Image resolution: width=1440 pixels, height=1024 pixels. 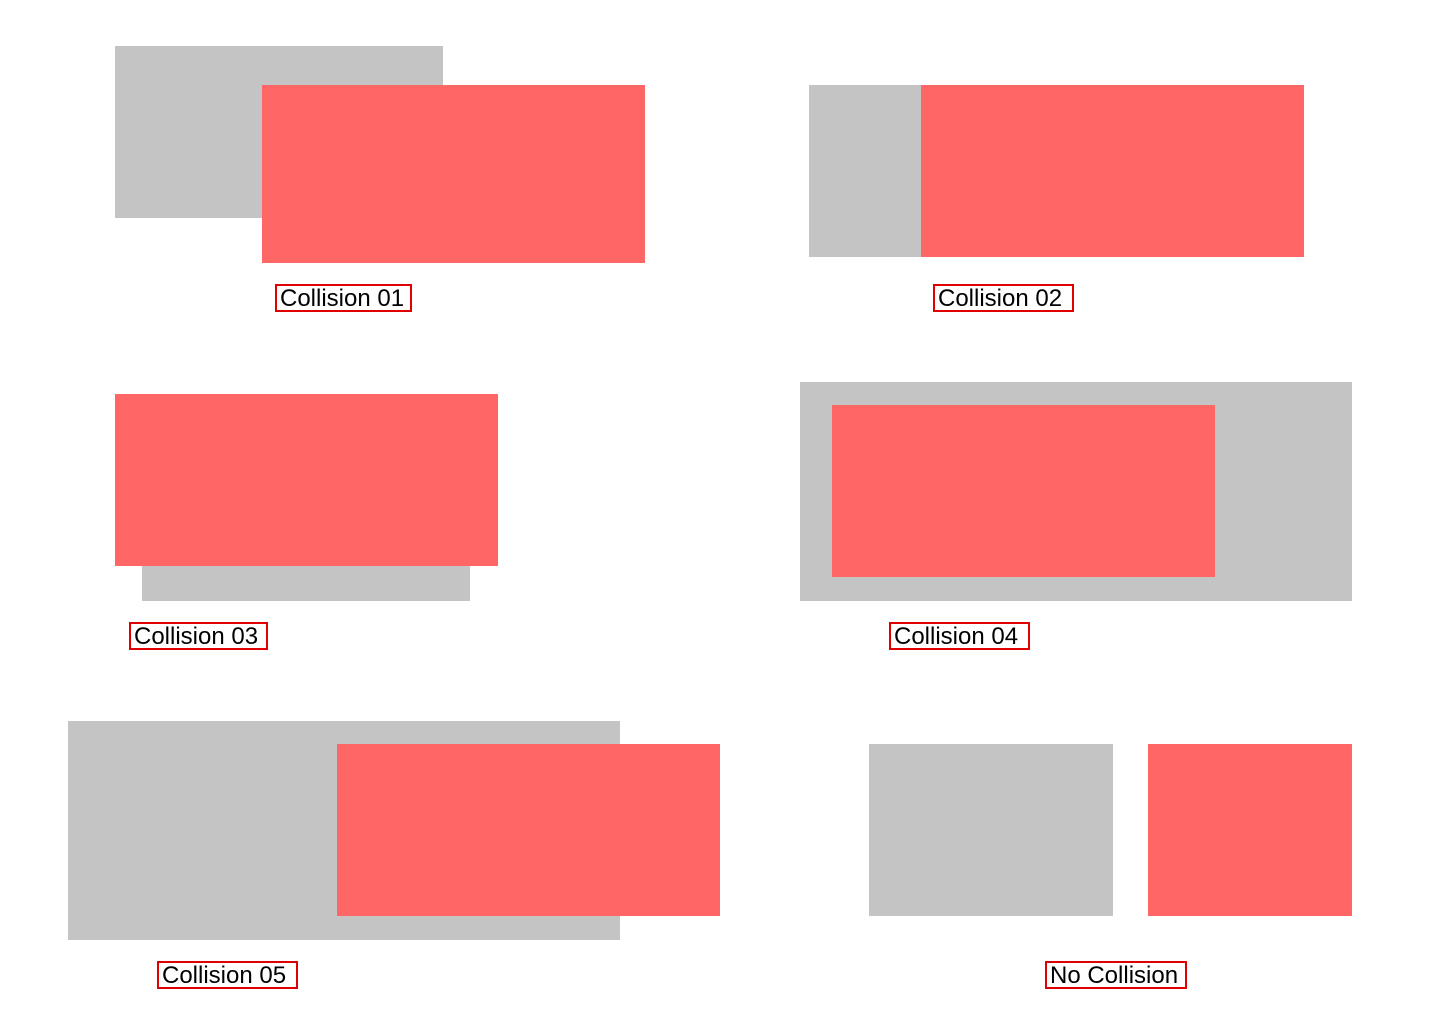 What do you see at coordinates (959, 636) in the screenshot?
I see `ex4-label: Collision 04` at bounding box center [959, 636].